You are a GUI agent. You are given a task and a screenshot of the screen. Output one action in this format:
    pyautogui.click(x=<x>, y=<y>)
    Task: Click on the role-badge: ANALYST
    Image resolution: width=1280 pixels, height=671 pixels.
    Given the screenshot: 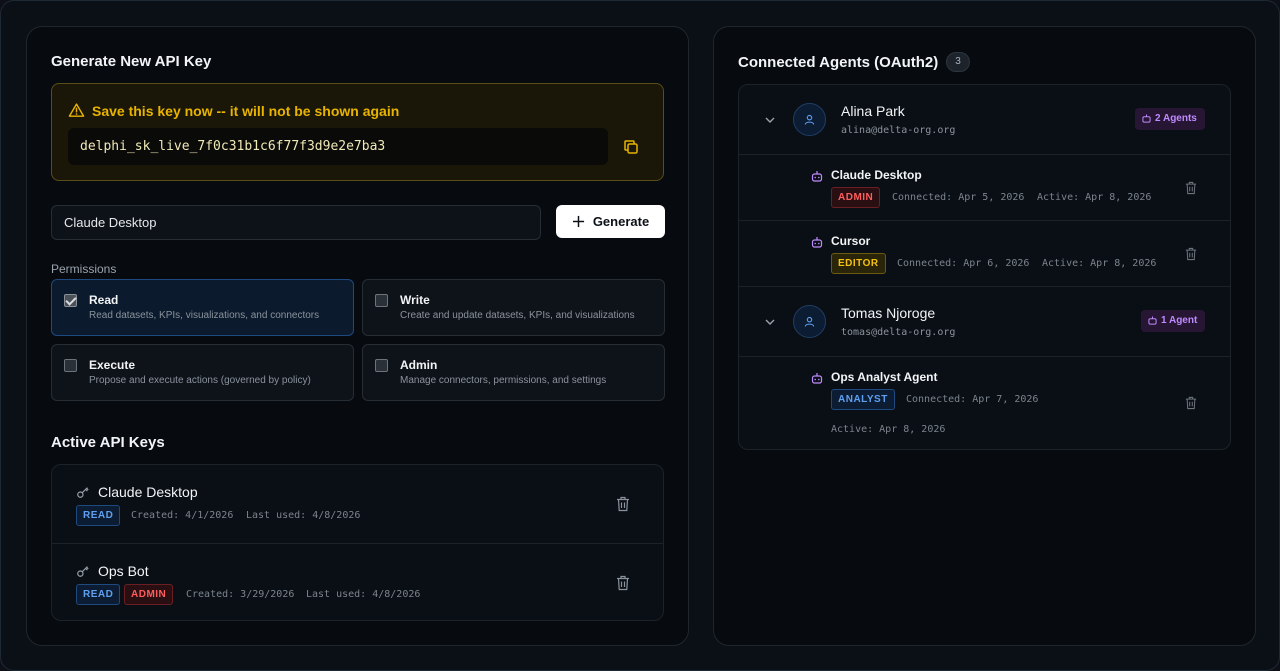 What is the action you would take?
    pyautogui.click(x=863, y=399)
    